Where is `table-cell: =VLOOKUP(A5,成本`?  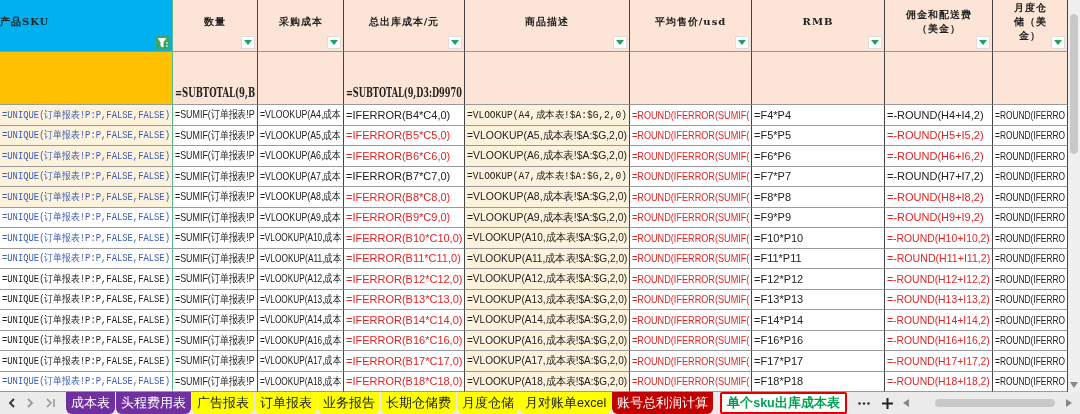
table-cell: =VLOOKUP(A5,成本 is located at coordinates (301, 135).